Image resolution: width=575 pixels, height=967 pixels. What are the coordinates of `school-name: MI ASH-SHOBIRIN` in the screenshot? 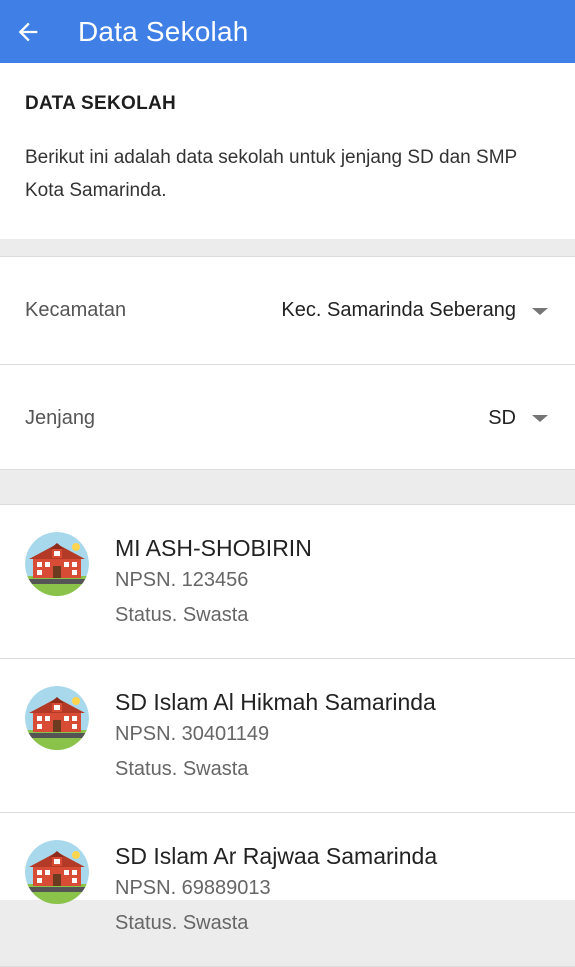 It's located at (213, 548).